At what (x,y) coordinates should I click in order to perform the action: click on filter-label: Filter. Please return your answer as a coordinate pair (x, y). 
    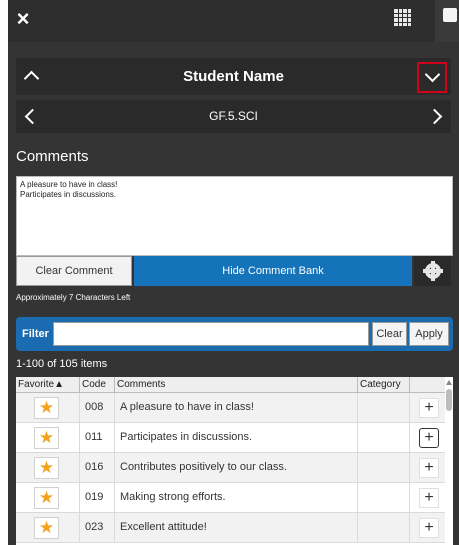
    Looking at the image, I should click on (35, 334).